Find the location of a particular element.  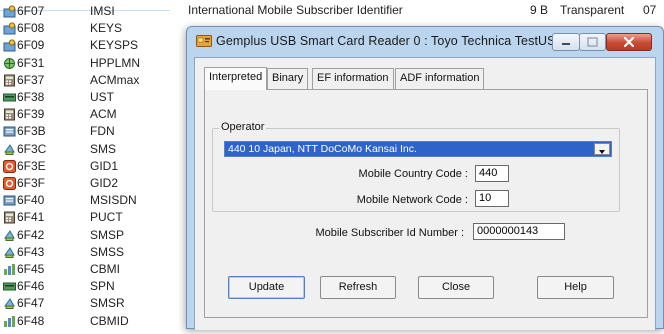

card-reader-icon is located at coordinates (204, 41).